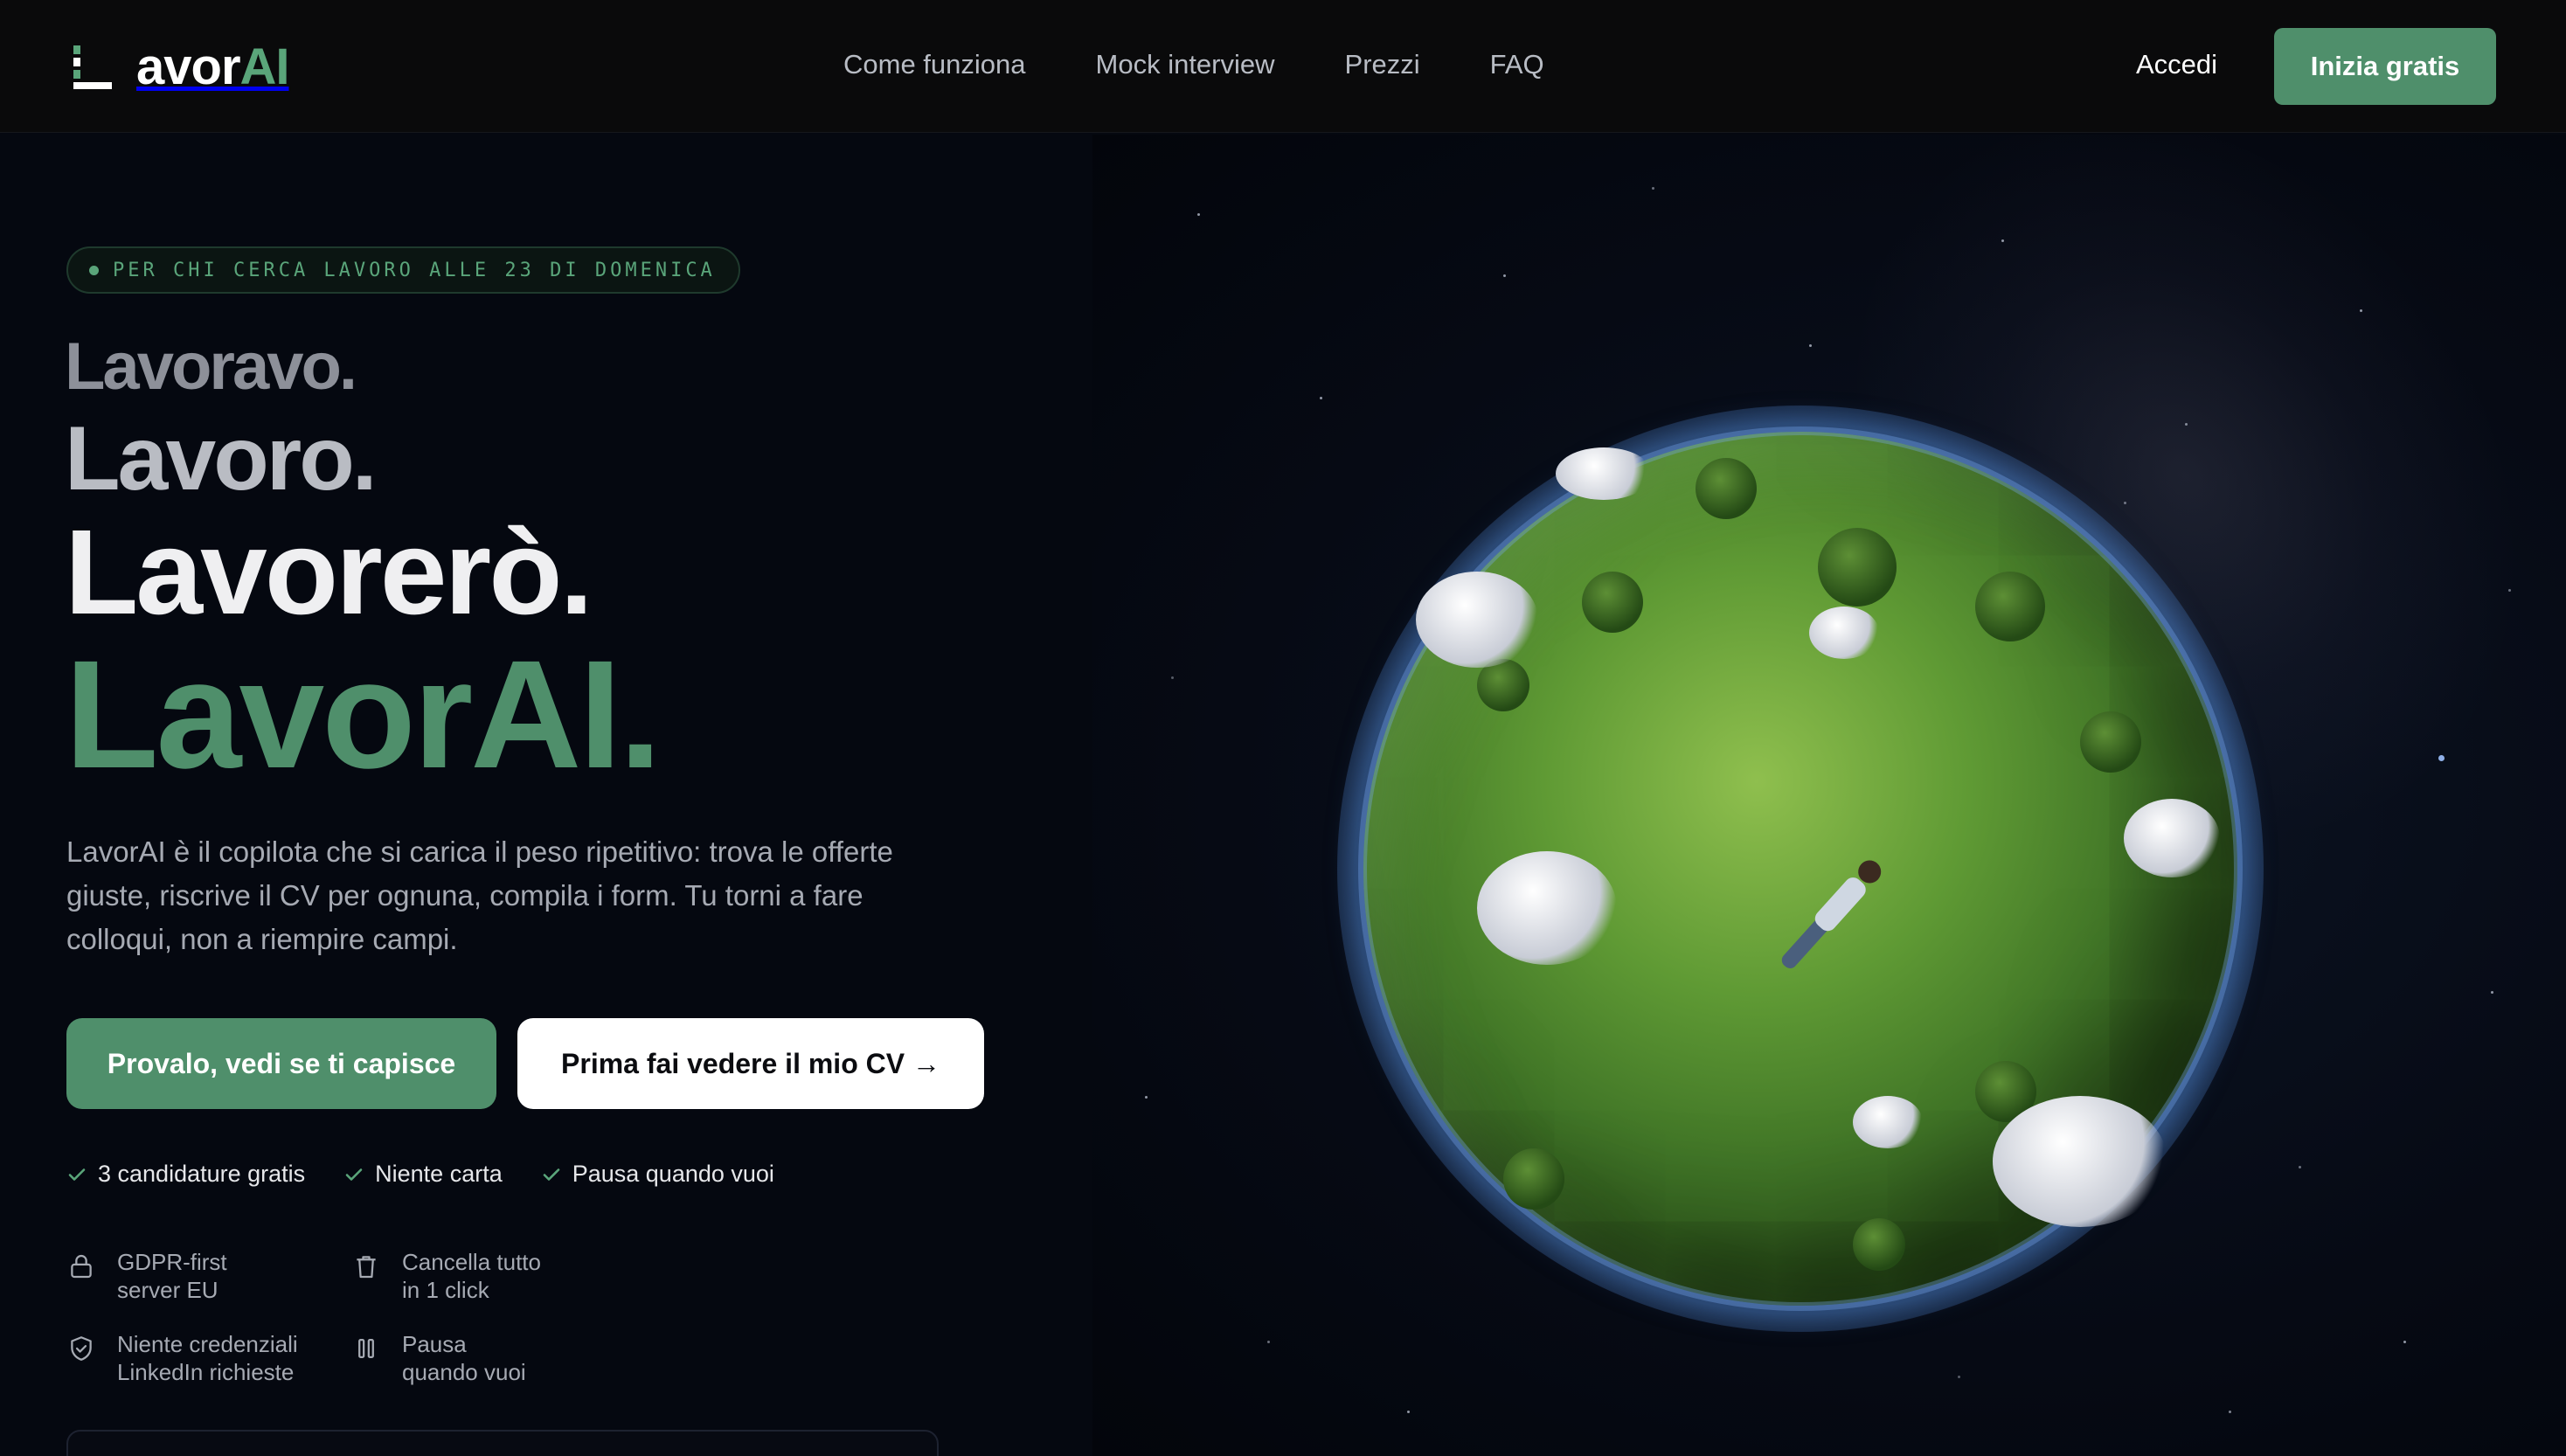  What do you see at coordinates (403, 270) in the screenshot?
I see `audience-badge: PER CHI CERCA LAVORO ALLE 23 DI DOMENICA` at bounding box center [403, 270].